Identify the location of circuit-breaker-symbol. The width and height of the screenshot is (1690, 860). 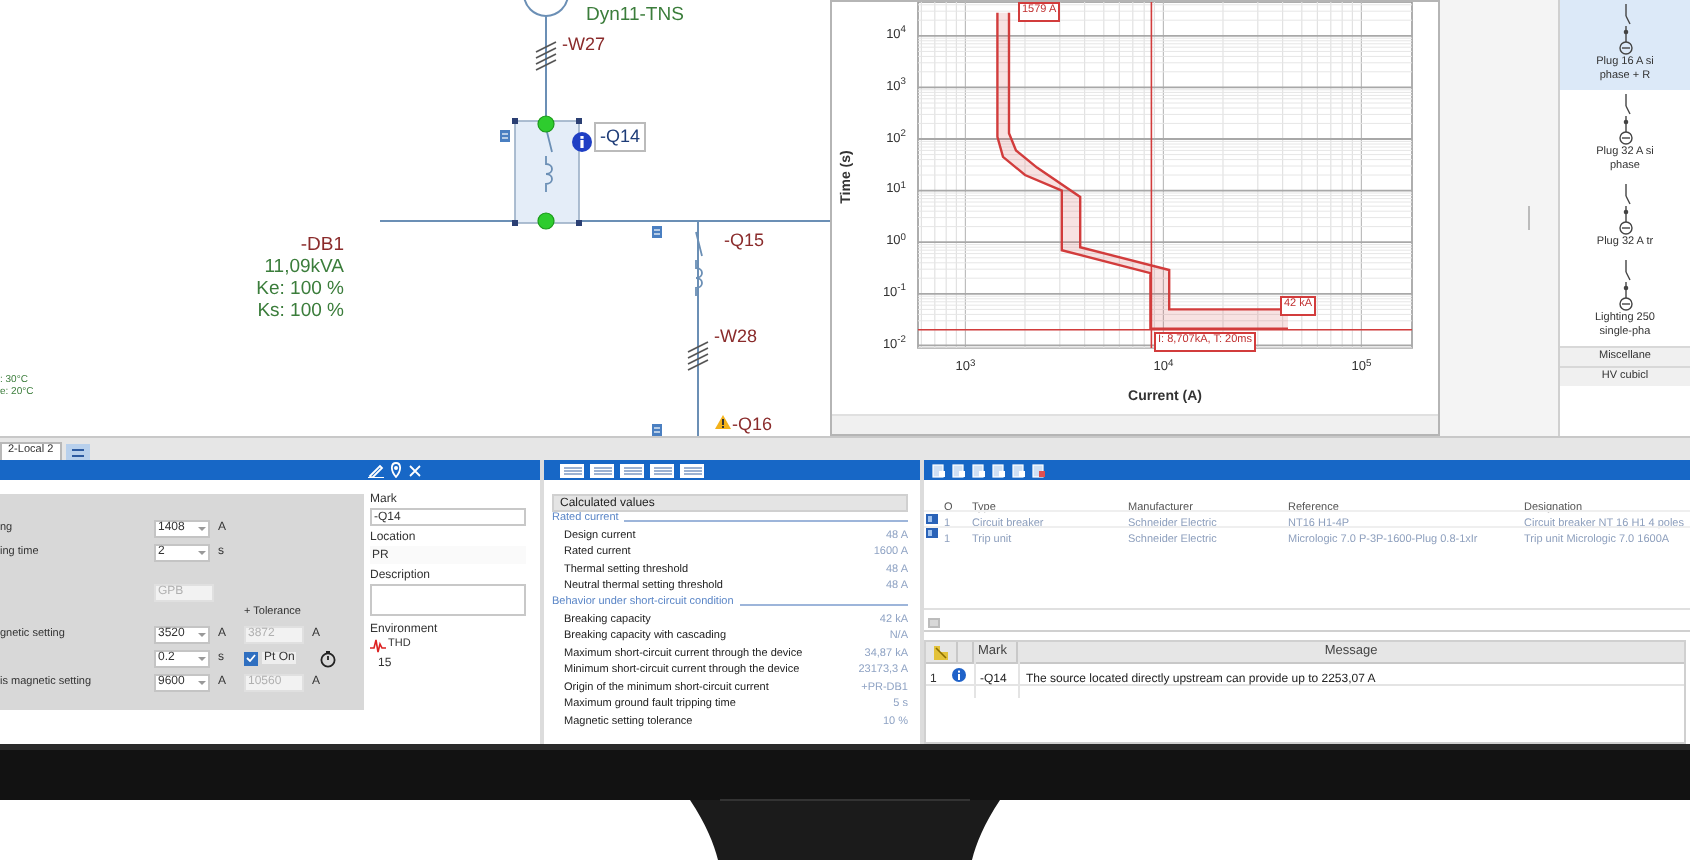
(699, 264).